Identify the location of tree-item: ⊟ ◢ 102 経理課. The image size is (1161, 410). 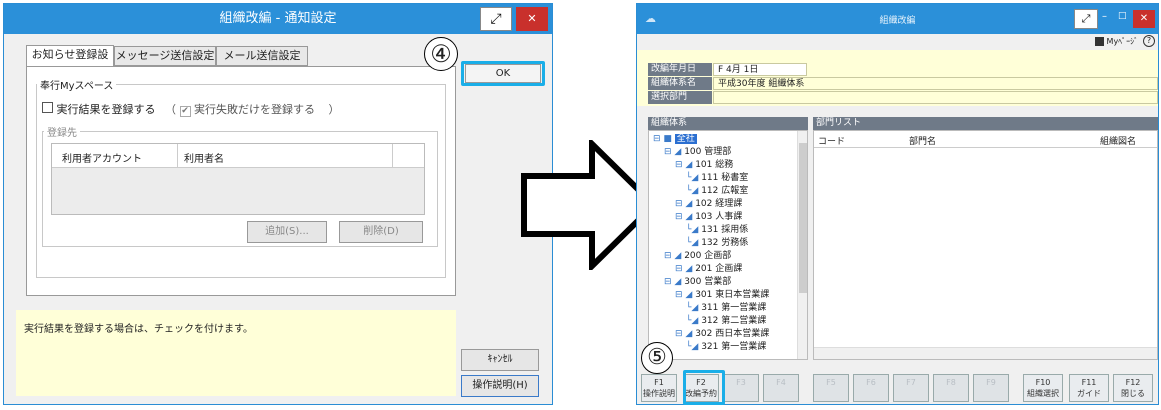
(708, 204).